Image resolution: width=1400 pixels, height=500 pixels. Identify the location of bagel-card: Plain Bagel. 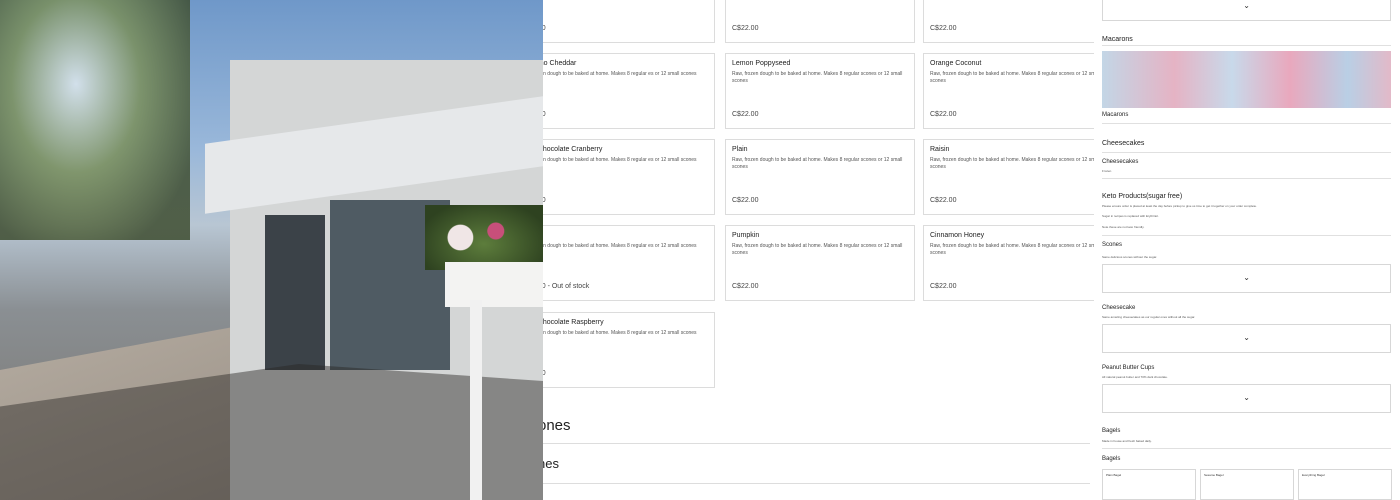
(1149, 484).